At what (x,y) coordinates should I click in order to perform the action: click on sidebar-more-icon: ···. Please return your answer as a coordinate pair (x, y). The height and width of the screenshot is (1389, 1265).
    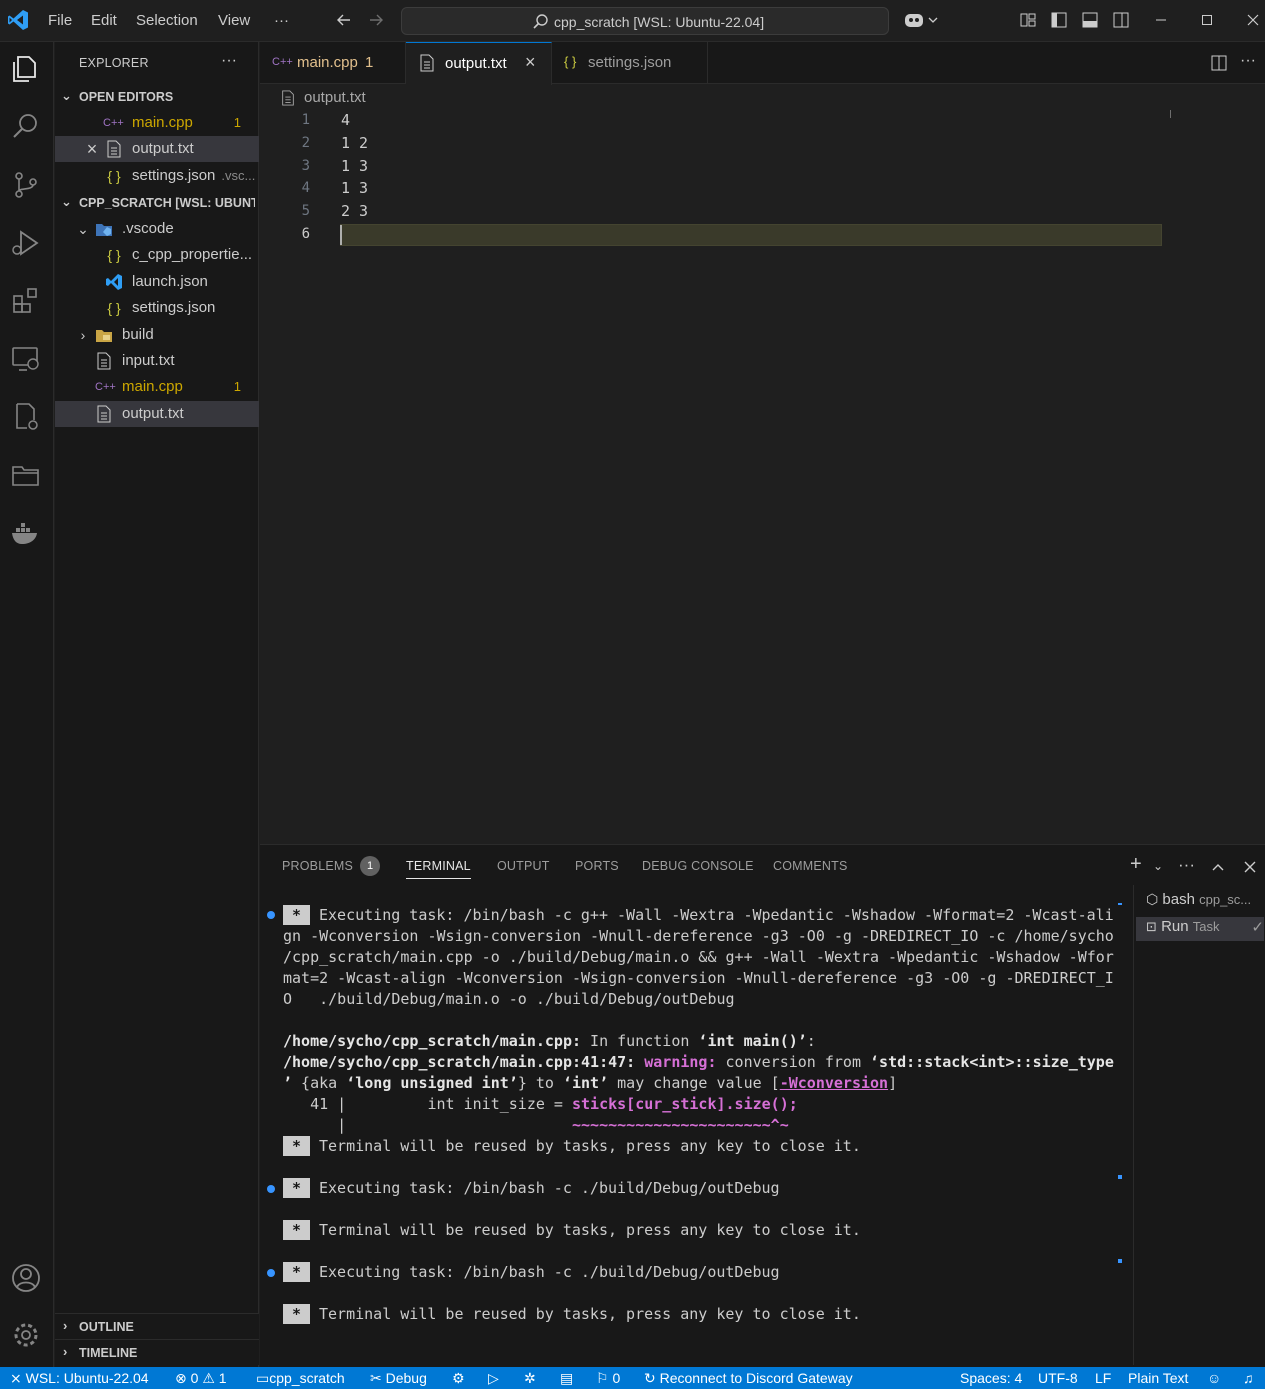
    Looking at the image, I should click on (229, 61).